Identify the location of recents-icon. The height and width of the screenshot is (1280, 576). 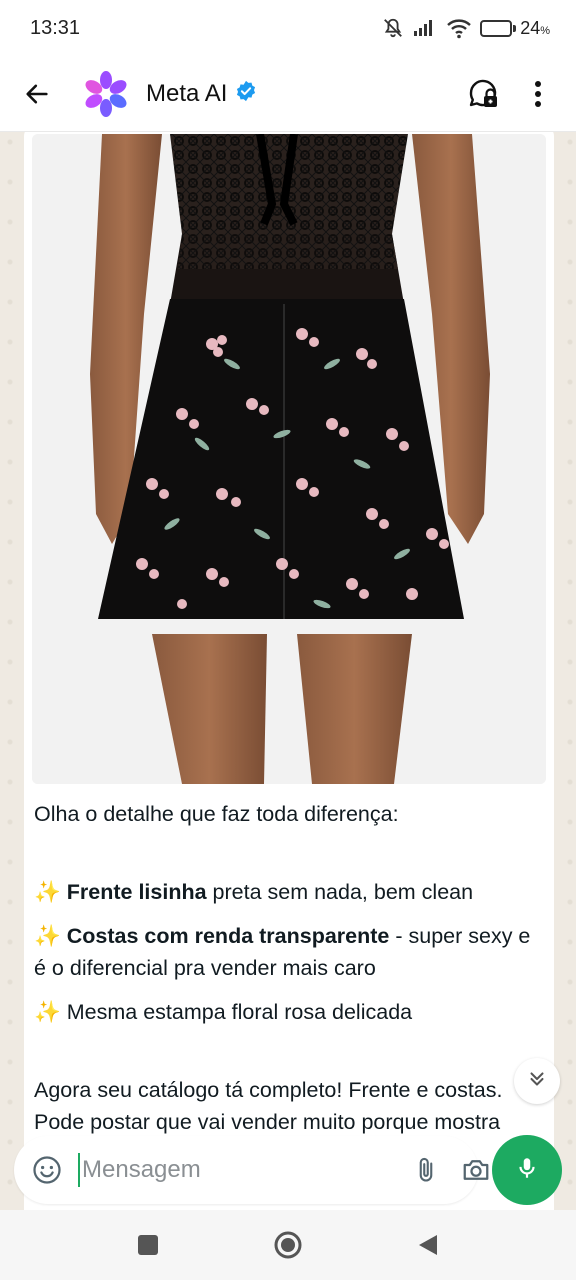
(148, 1245).